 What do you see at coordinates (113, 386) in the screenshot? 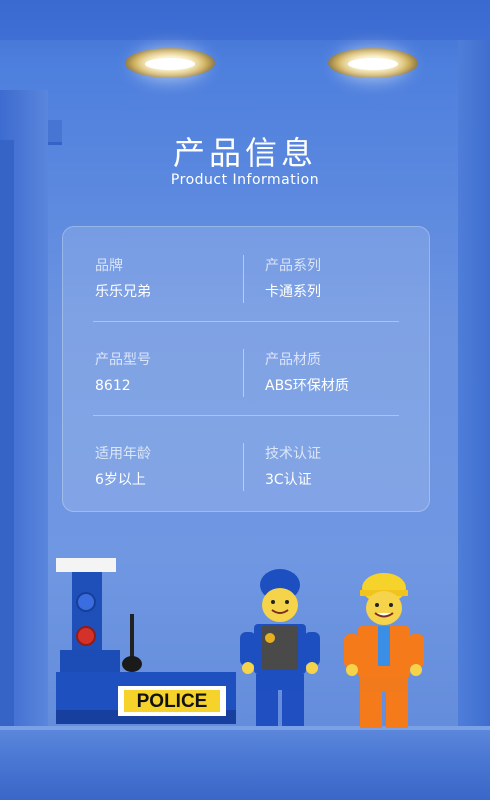
I see `info-value: 8612` at bounding box center [113, 386].